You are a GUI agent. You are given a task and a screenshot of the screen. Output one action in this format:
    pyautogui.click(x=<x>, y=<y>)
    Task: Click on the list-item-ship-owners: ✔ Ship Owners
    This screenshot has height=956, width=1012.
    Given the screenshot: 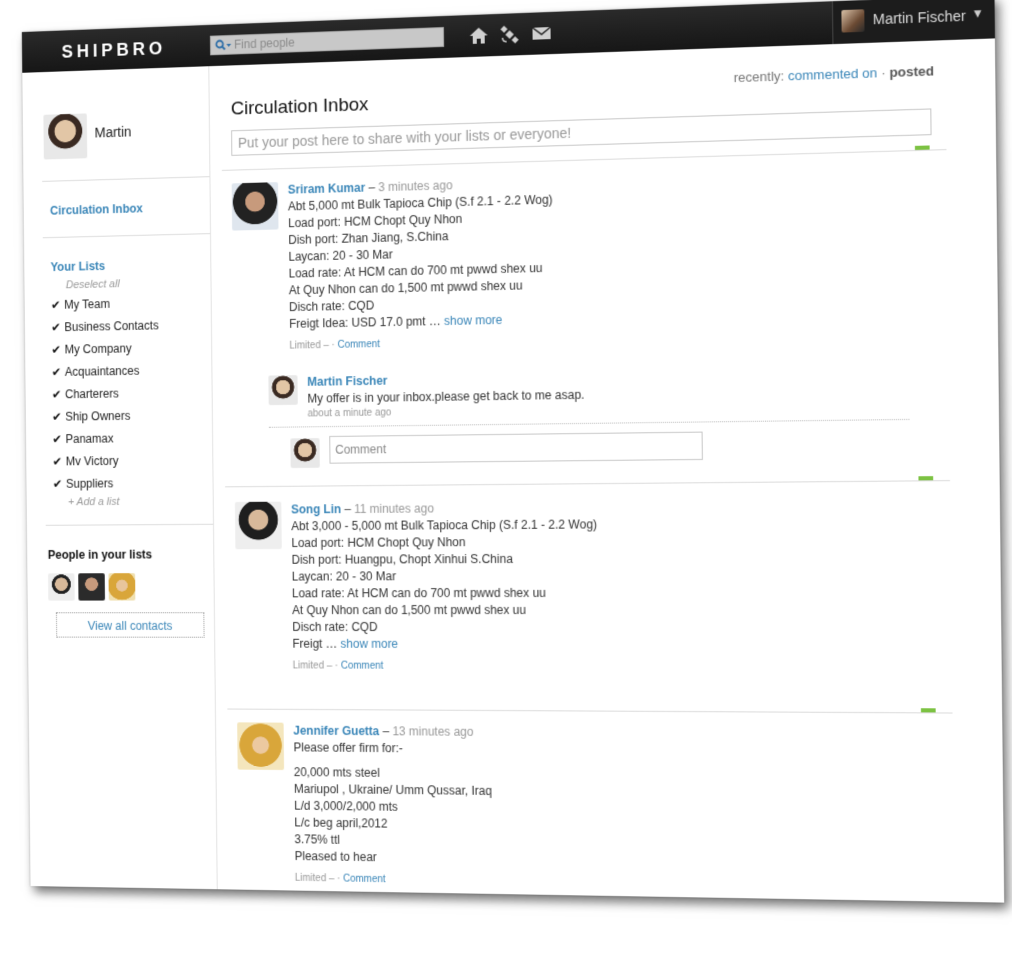 What is the action you would take?
    pyautogui.click(x=91, y=416)
    